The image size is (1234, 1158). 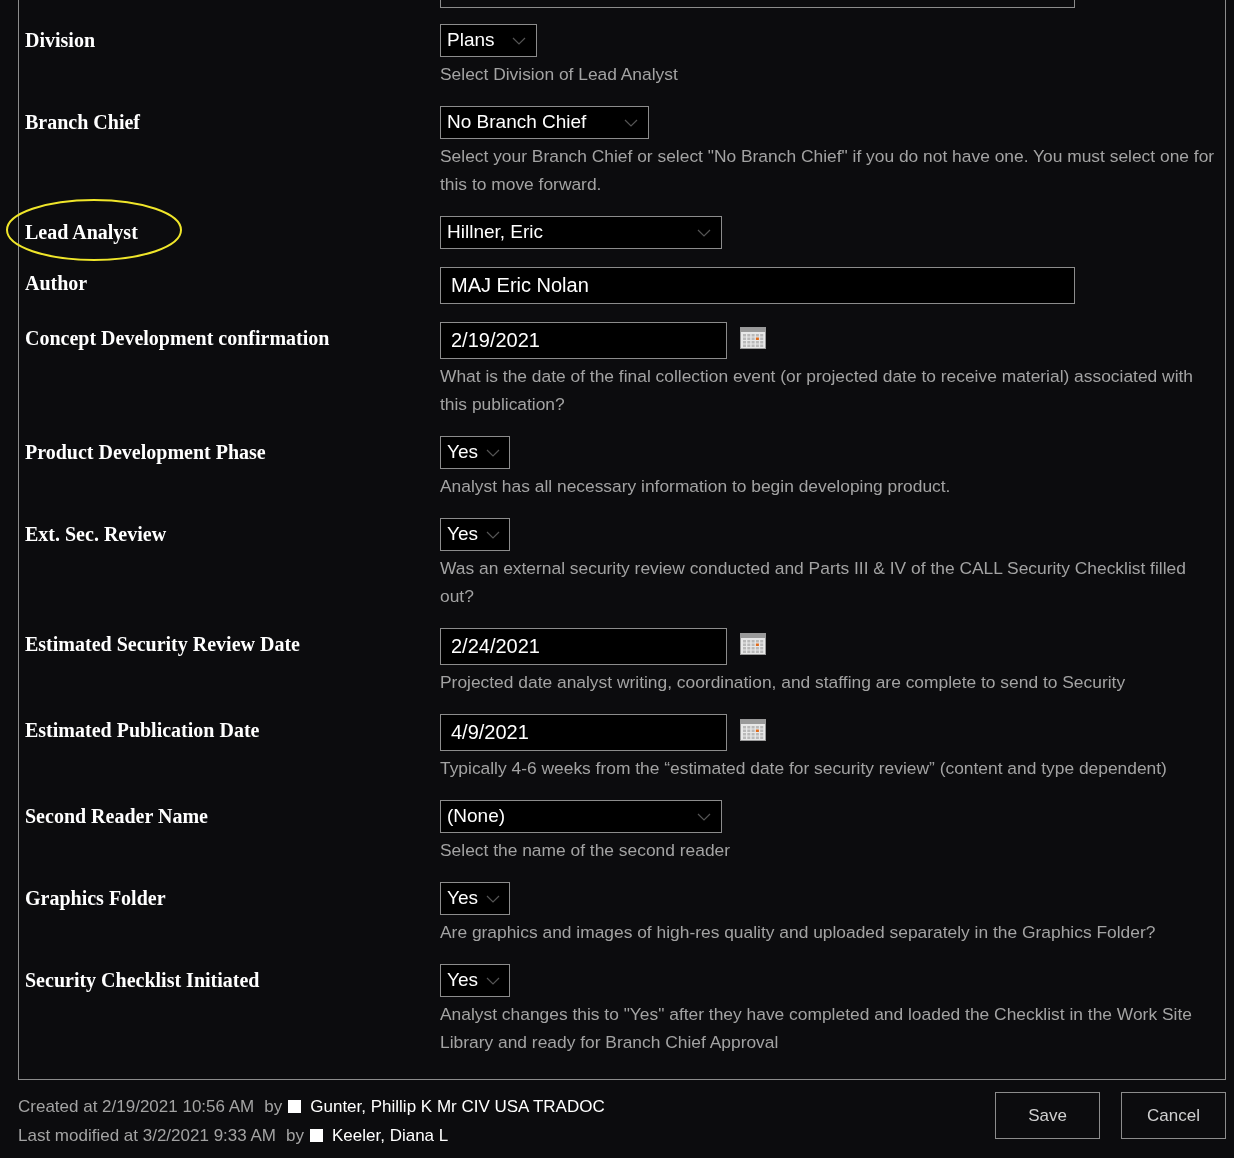 What do you see at coordinates (142, 730) in the screenshot?
I see `field-label: Estimated Publication Date` at bounding box center [142, 730].